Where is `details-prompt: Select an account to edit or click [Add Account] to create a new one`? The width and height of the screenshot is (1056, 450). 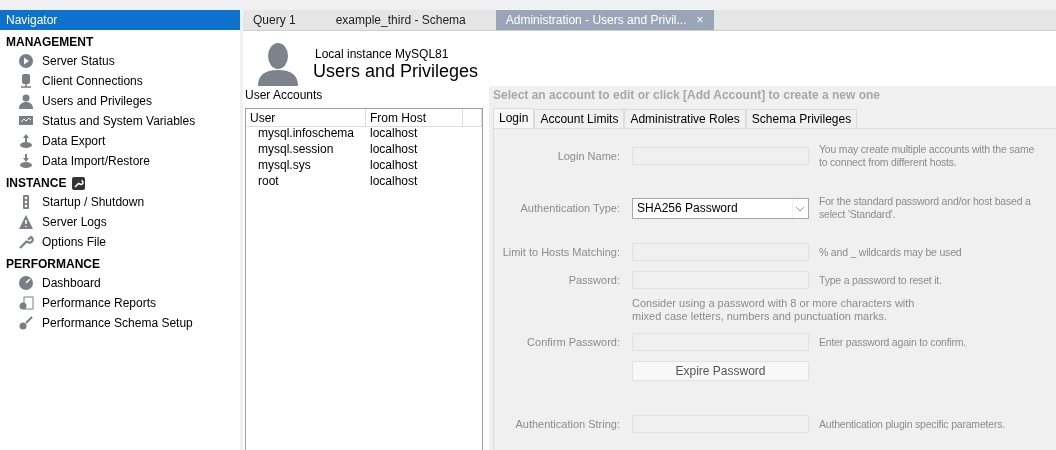
details-prompt: Select an account to edit or click [Add Account] to create a new one is located at coordinates (687, 95).